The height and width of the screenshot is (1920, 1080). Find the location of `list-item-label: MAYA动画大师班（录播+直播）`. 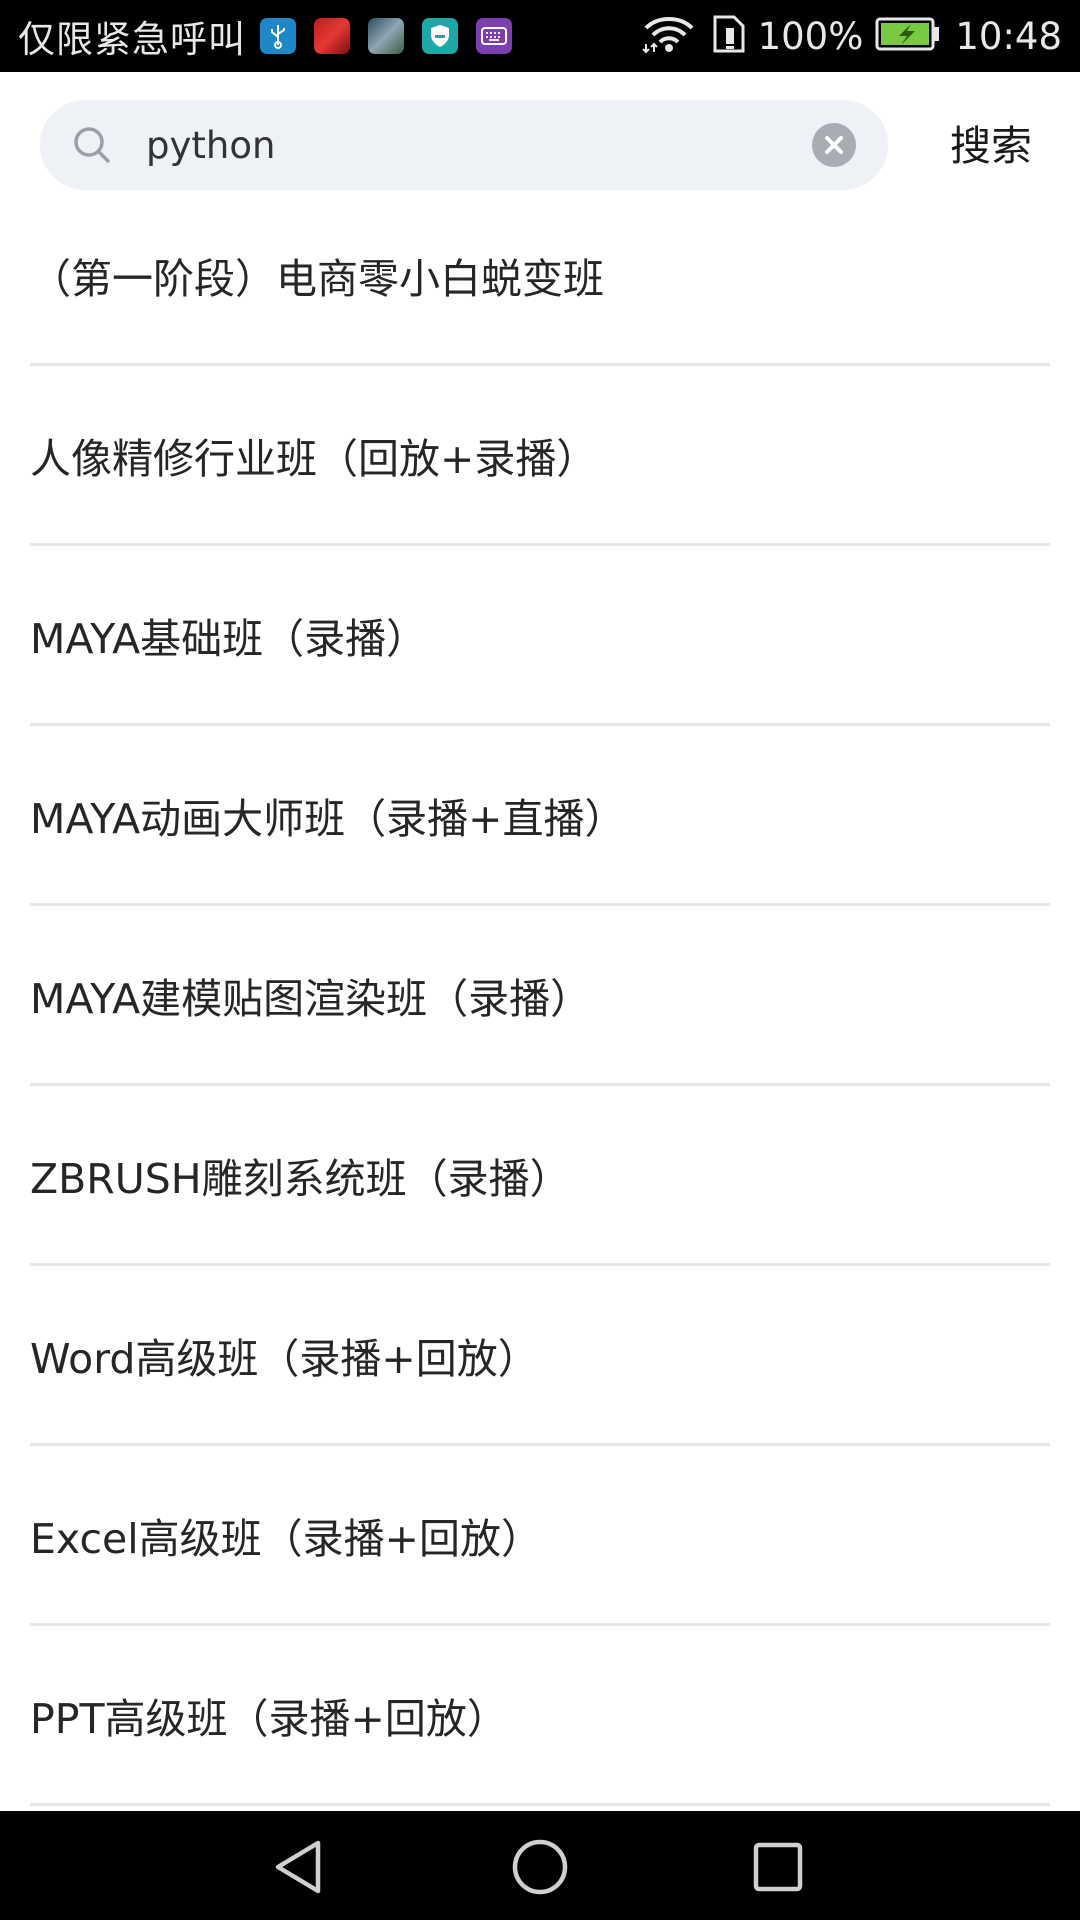

list-item-label: MAYA动画大师班（录播+直播） is located at coordinates (328, 818).